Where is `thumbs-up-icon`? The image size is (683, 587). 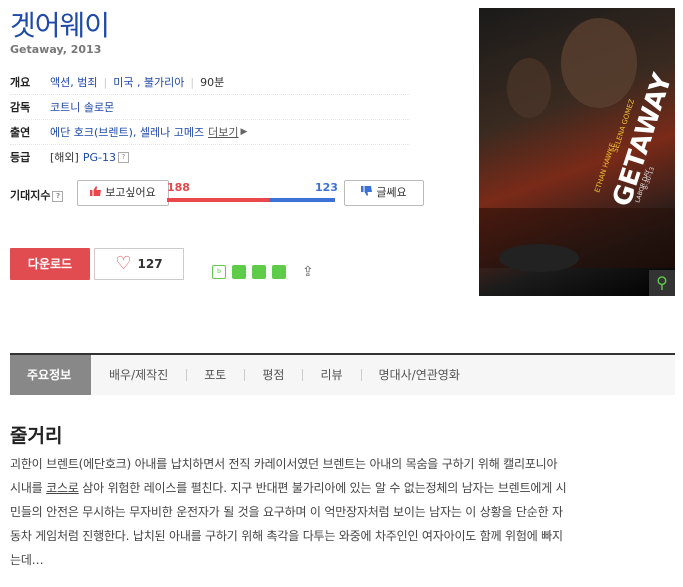 thumbs-up-icon is located at coordinates (96, 193).